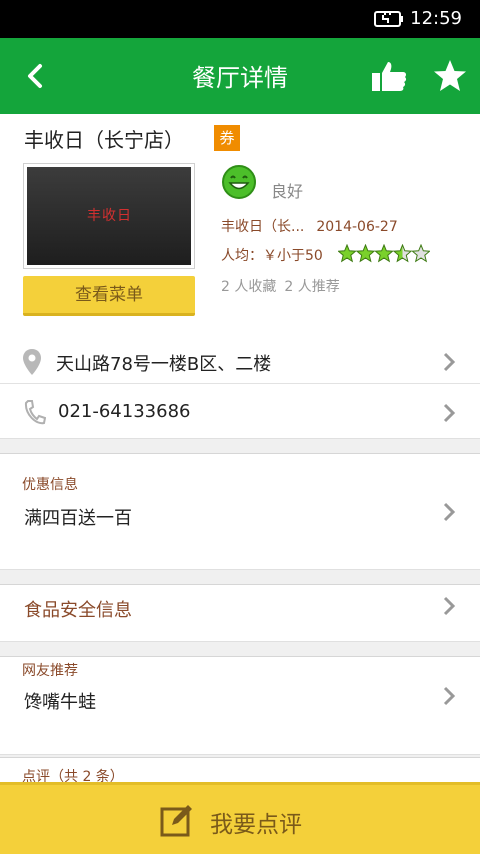 The width and height of the screenshot is (480, 854). I want to click on thumbs-up-icon, so click(389, 76).